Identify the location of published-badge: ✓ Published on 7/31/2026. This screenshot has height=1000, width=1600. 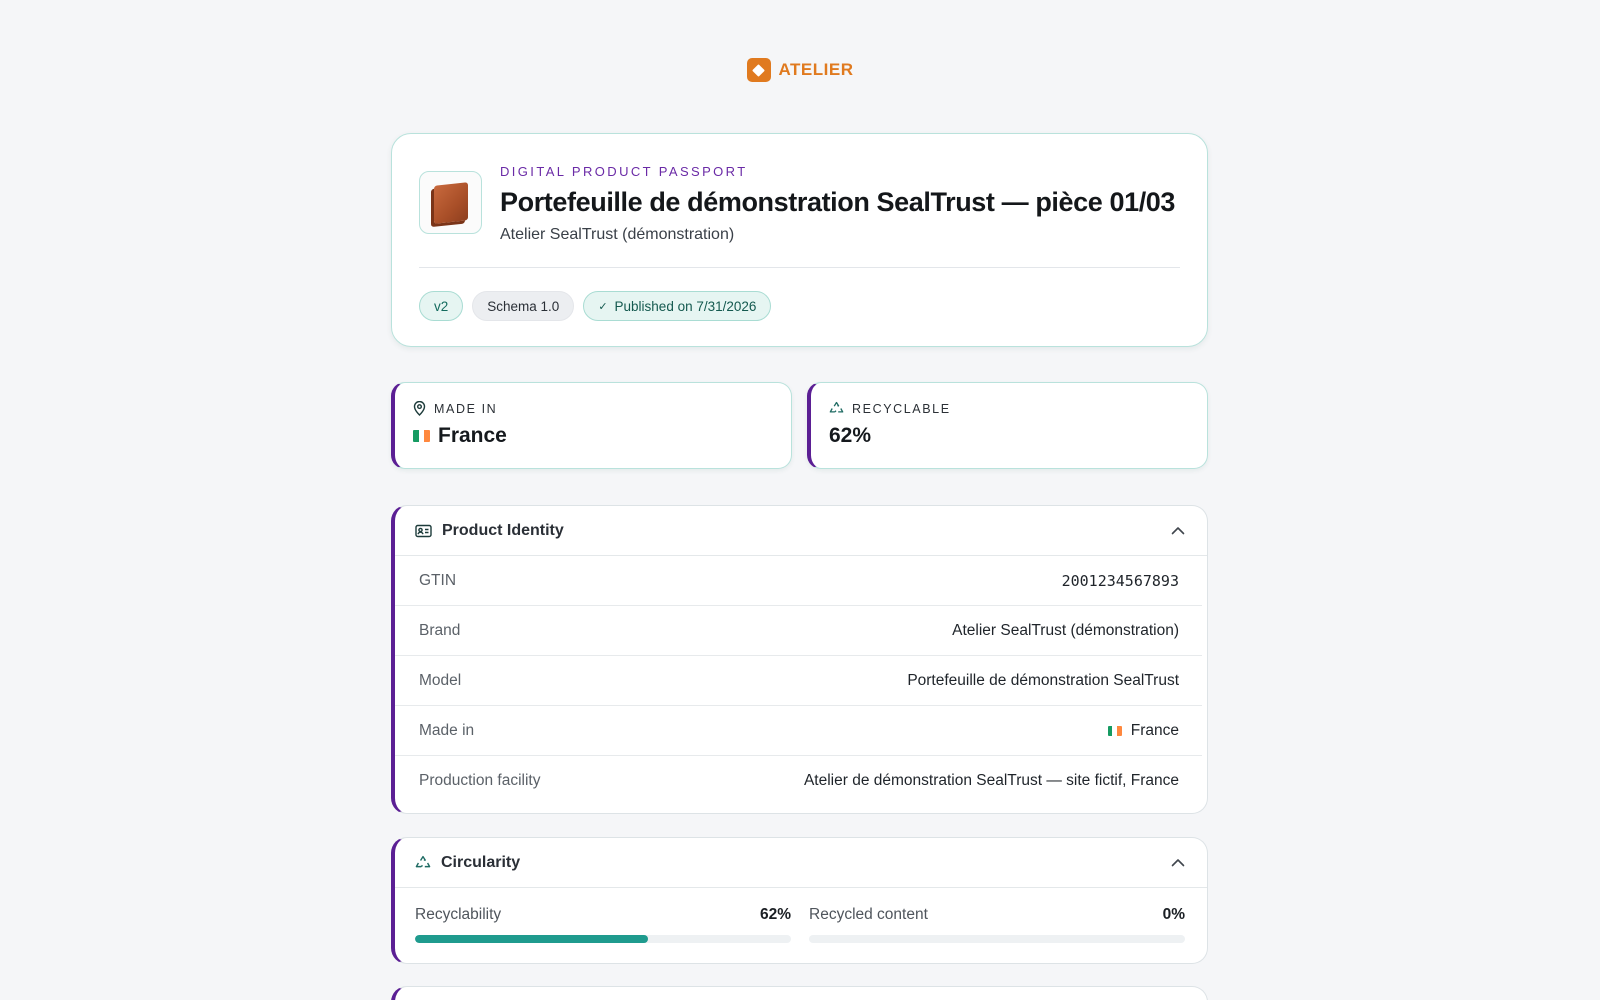
(677, 306).